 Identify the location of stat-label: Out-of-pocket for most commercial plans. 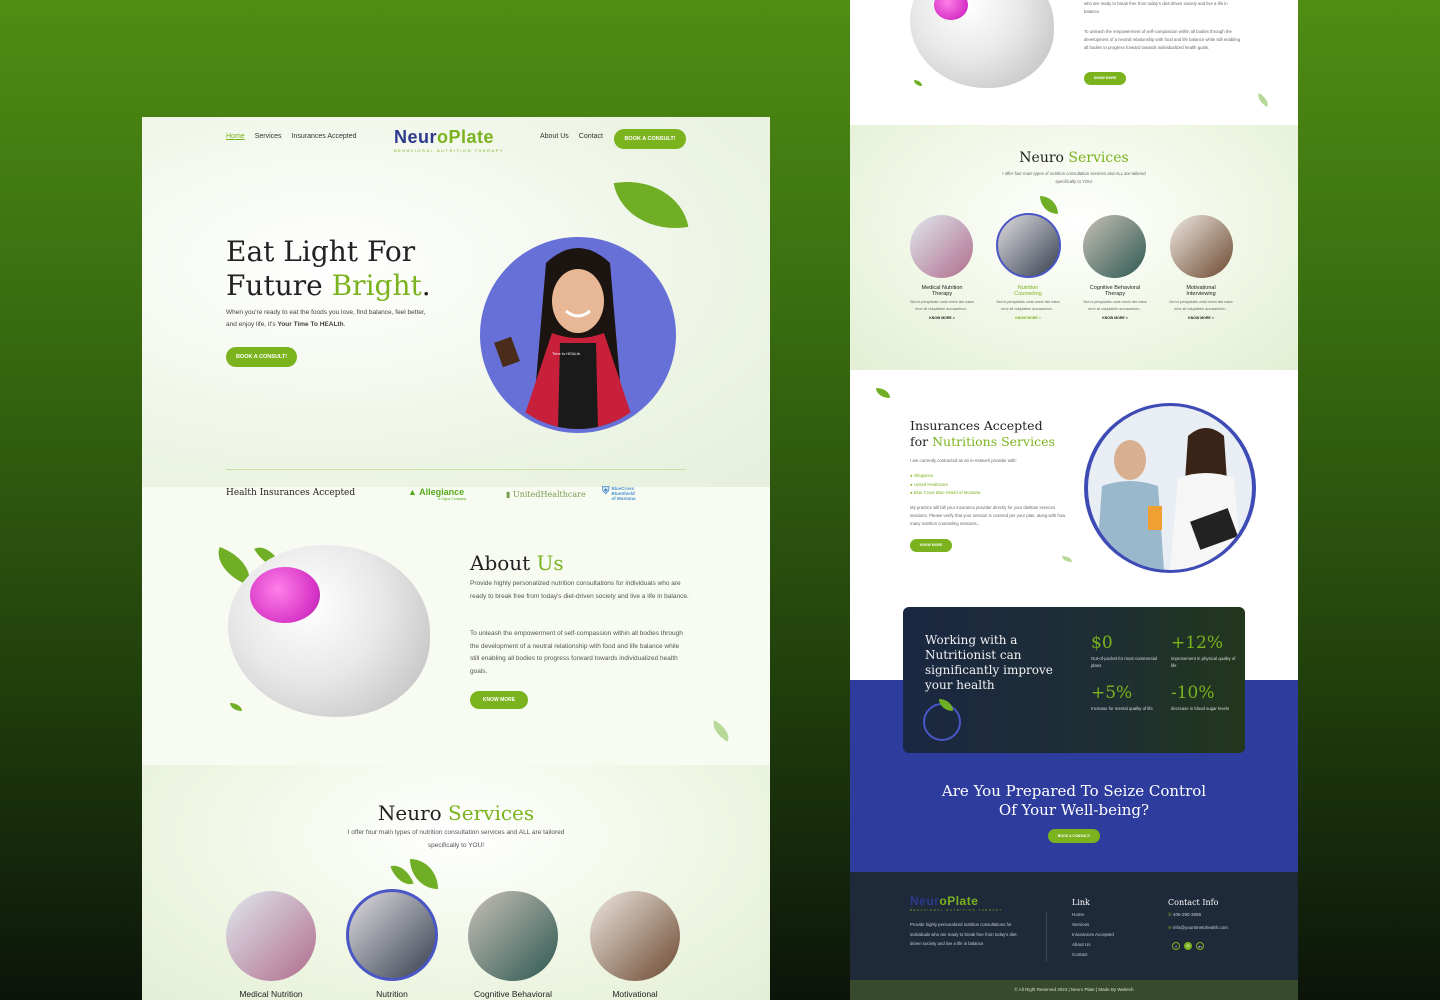
(1124, 662).